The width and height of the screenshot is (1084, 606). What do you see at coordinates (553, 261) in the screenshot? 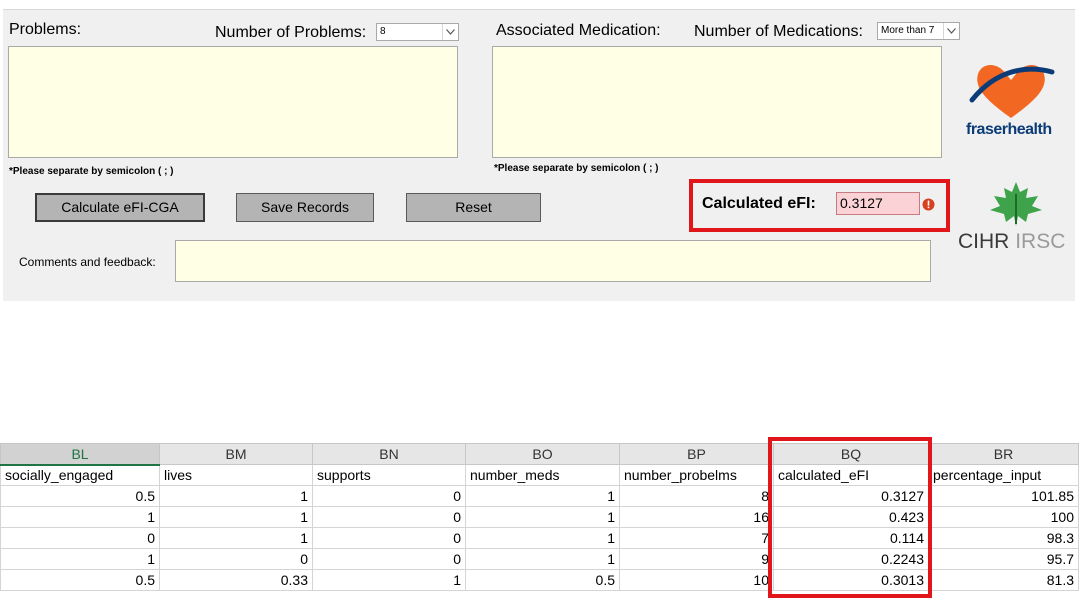
I see `comments-input` at bounding box center [553, 261].